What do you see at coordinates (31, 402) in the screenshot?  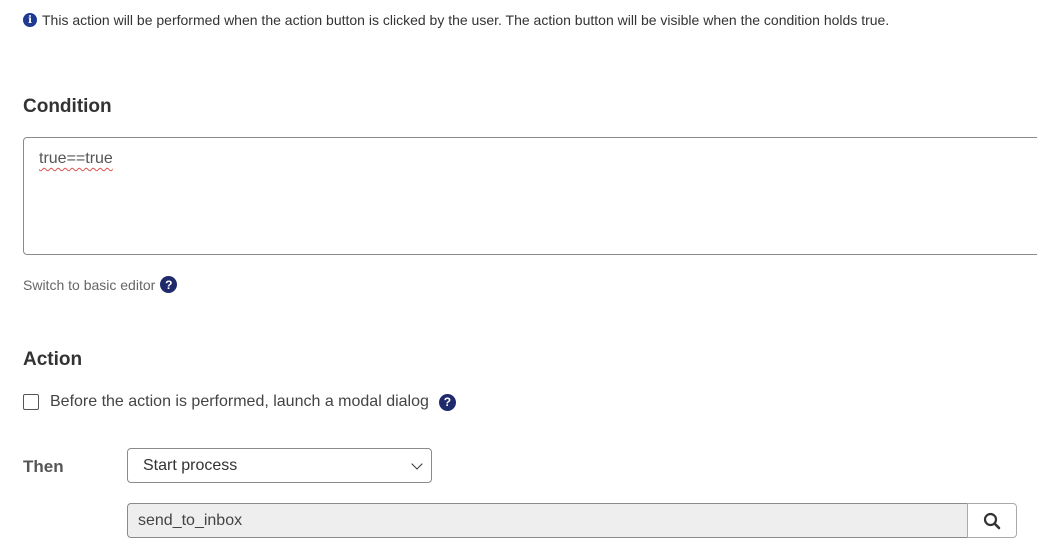 I see `modal-dialog-checkbox` at bounding box center [31, 402].